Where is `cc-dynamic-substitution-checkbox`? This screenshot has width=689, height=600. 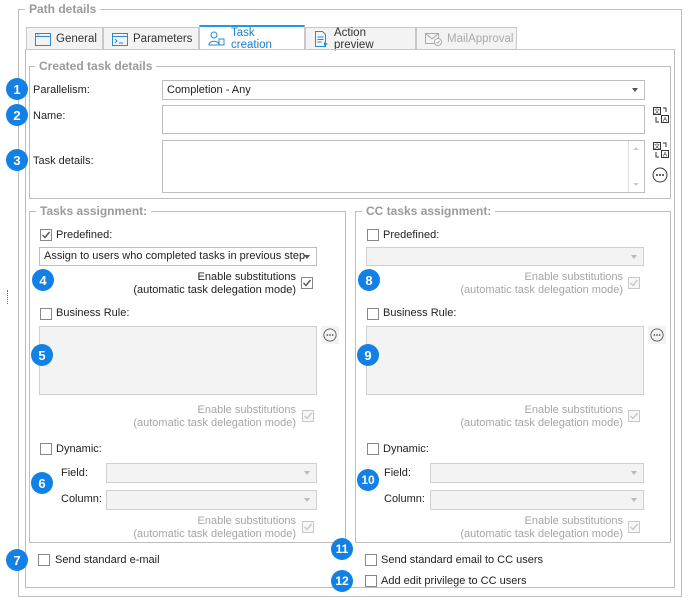
cc-dynamic-substitution-checkbox is located at coordinates (634, 527).